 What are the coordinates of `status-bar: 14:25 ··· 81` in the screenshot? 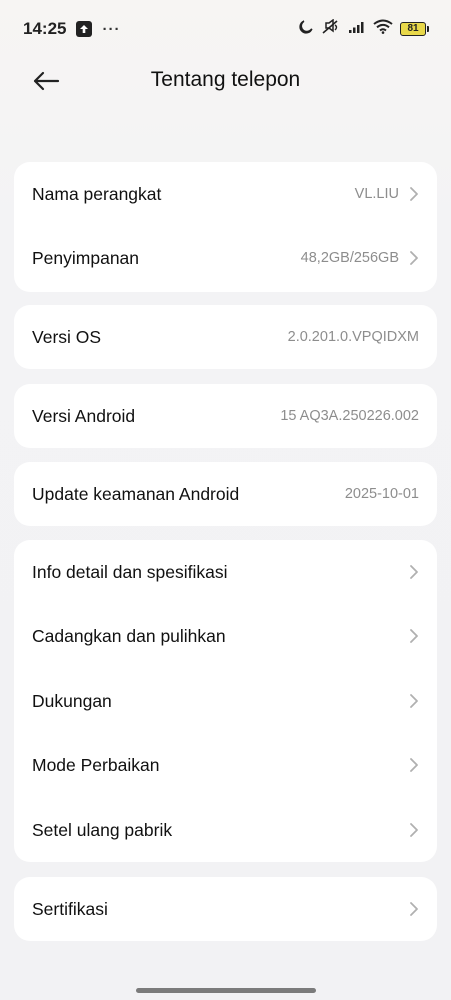 It's located at (225, 29).